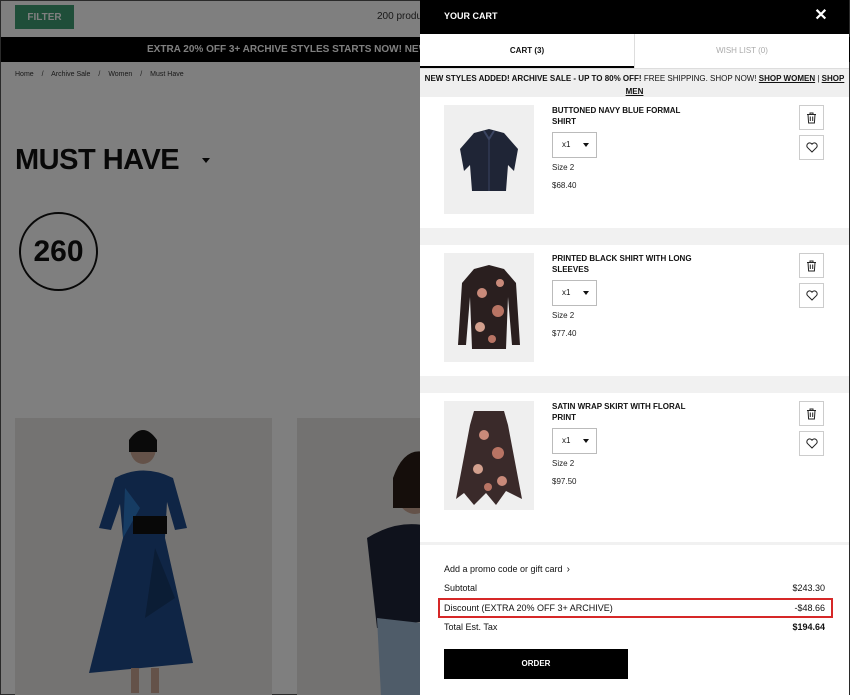 The image size is (850, 695). Describe the element at coordinates (741, 51) in the screenshot. I see `tab-wish-list: WISH LIST (0)` at that location.